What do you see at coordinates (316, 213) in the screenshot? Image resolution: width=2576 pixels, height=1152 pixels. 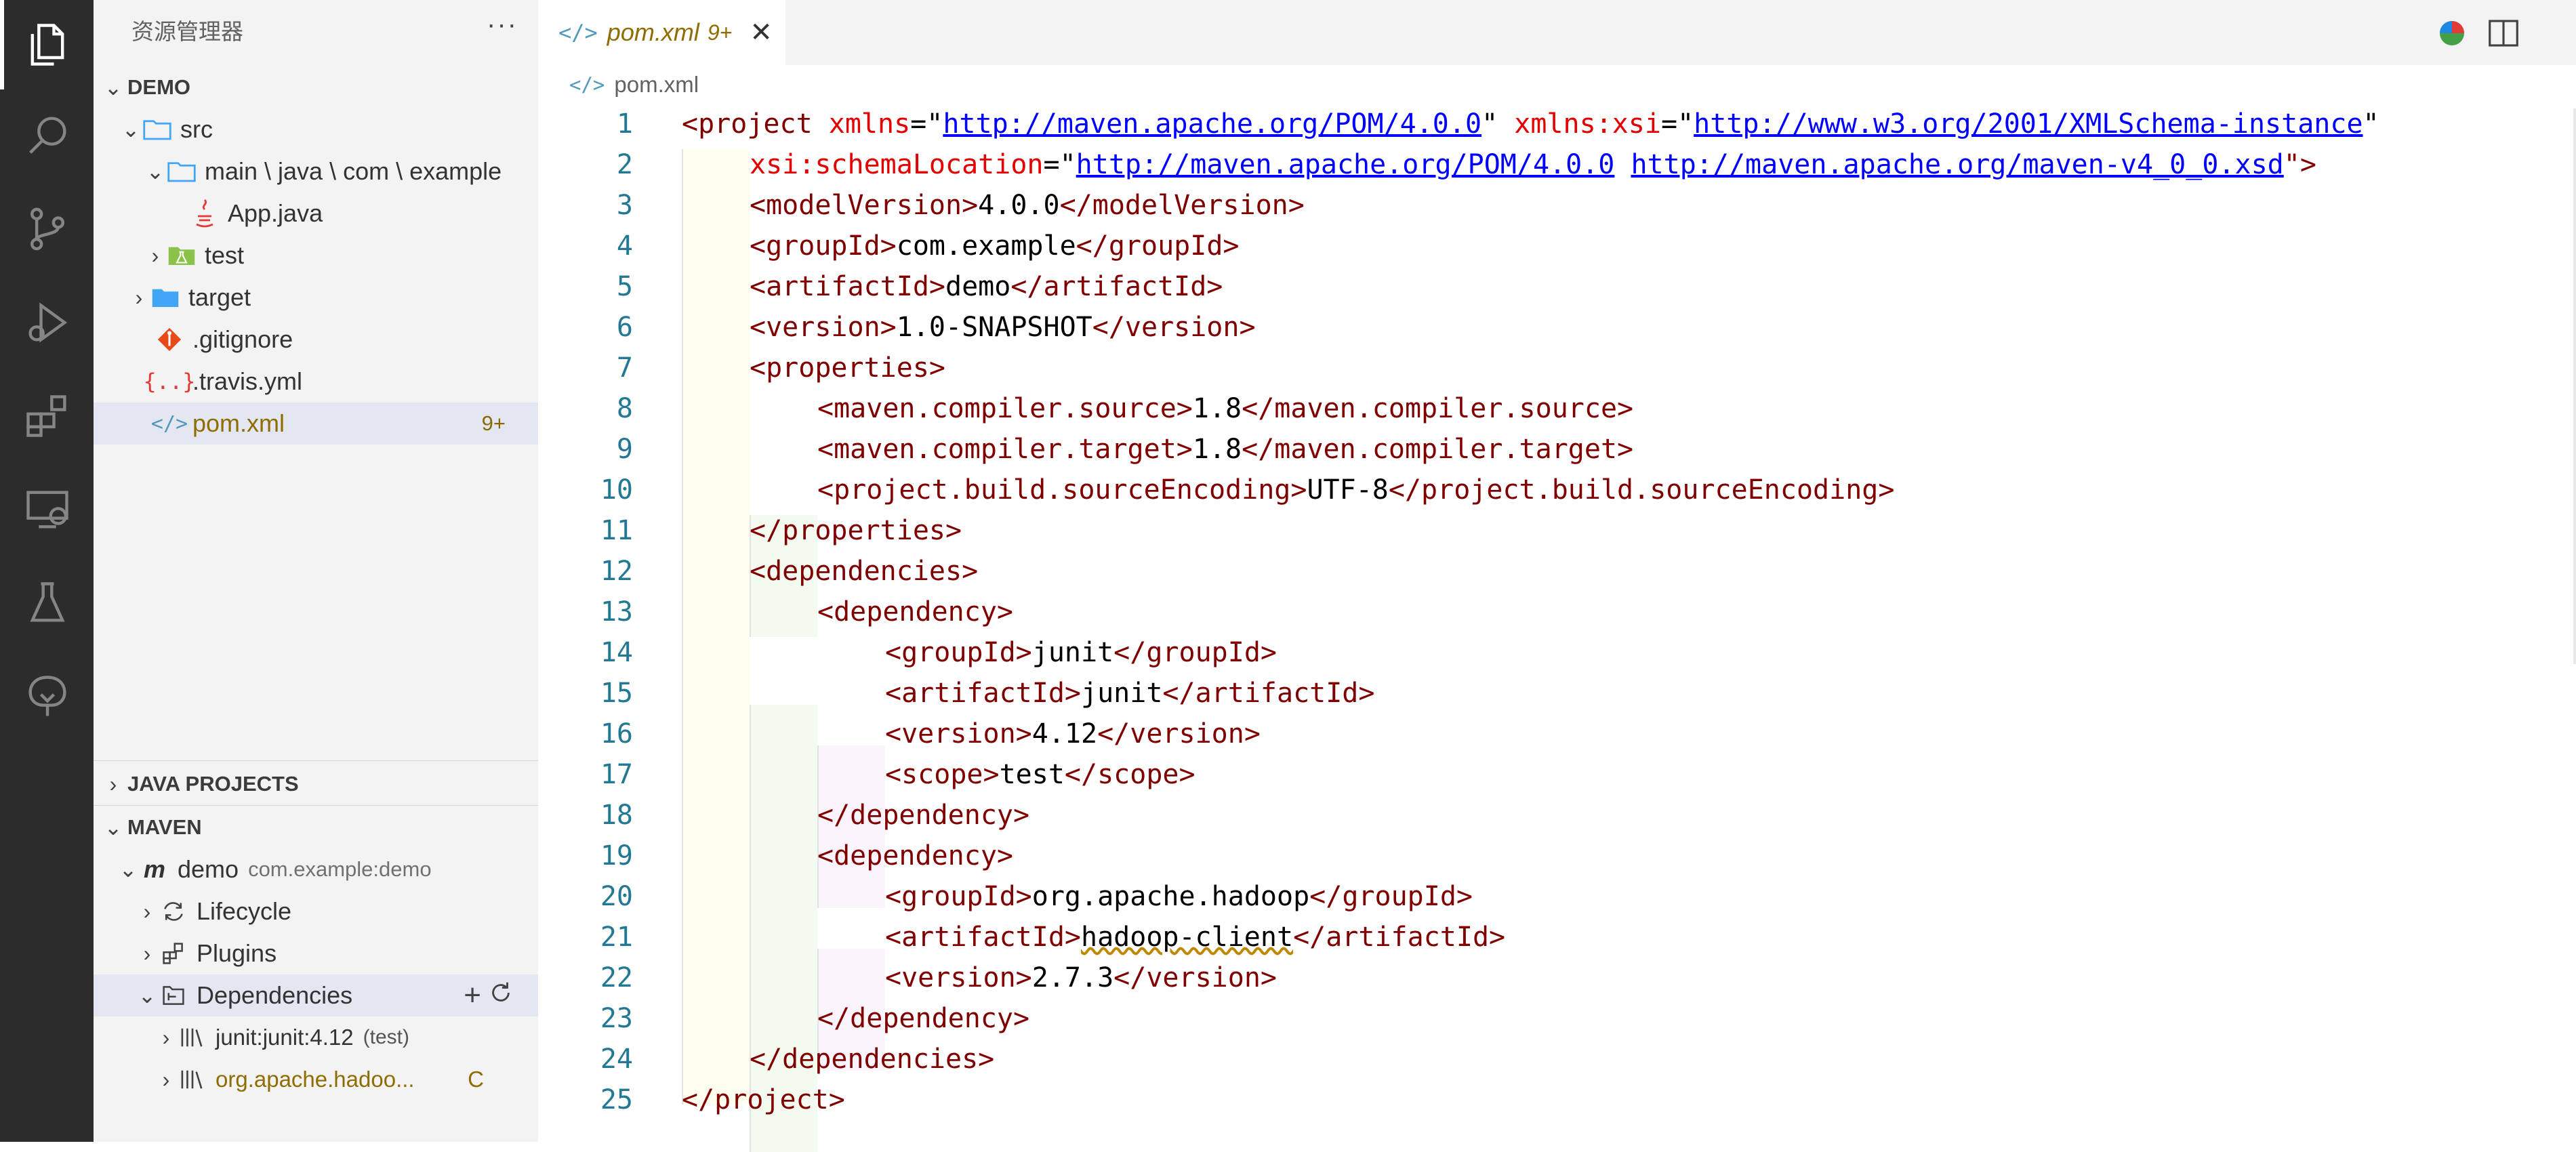 I see `tree-item-app-java: App.java` at bounding box center [316, 213].